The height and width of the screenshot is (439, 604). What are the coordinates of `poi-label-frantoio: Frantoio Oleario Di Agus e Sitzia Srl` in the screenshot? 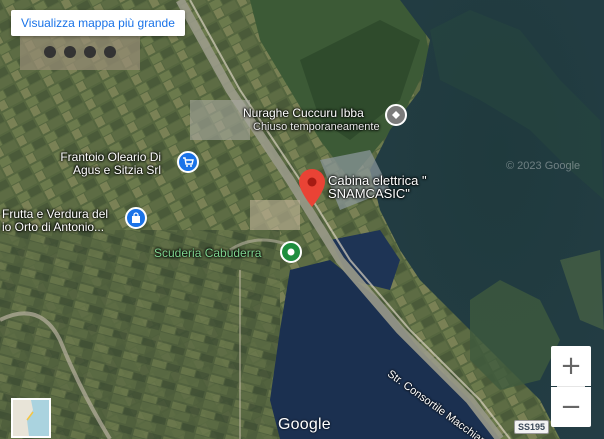 It's located at (109, 164).